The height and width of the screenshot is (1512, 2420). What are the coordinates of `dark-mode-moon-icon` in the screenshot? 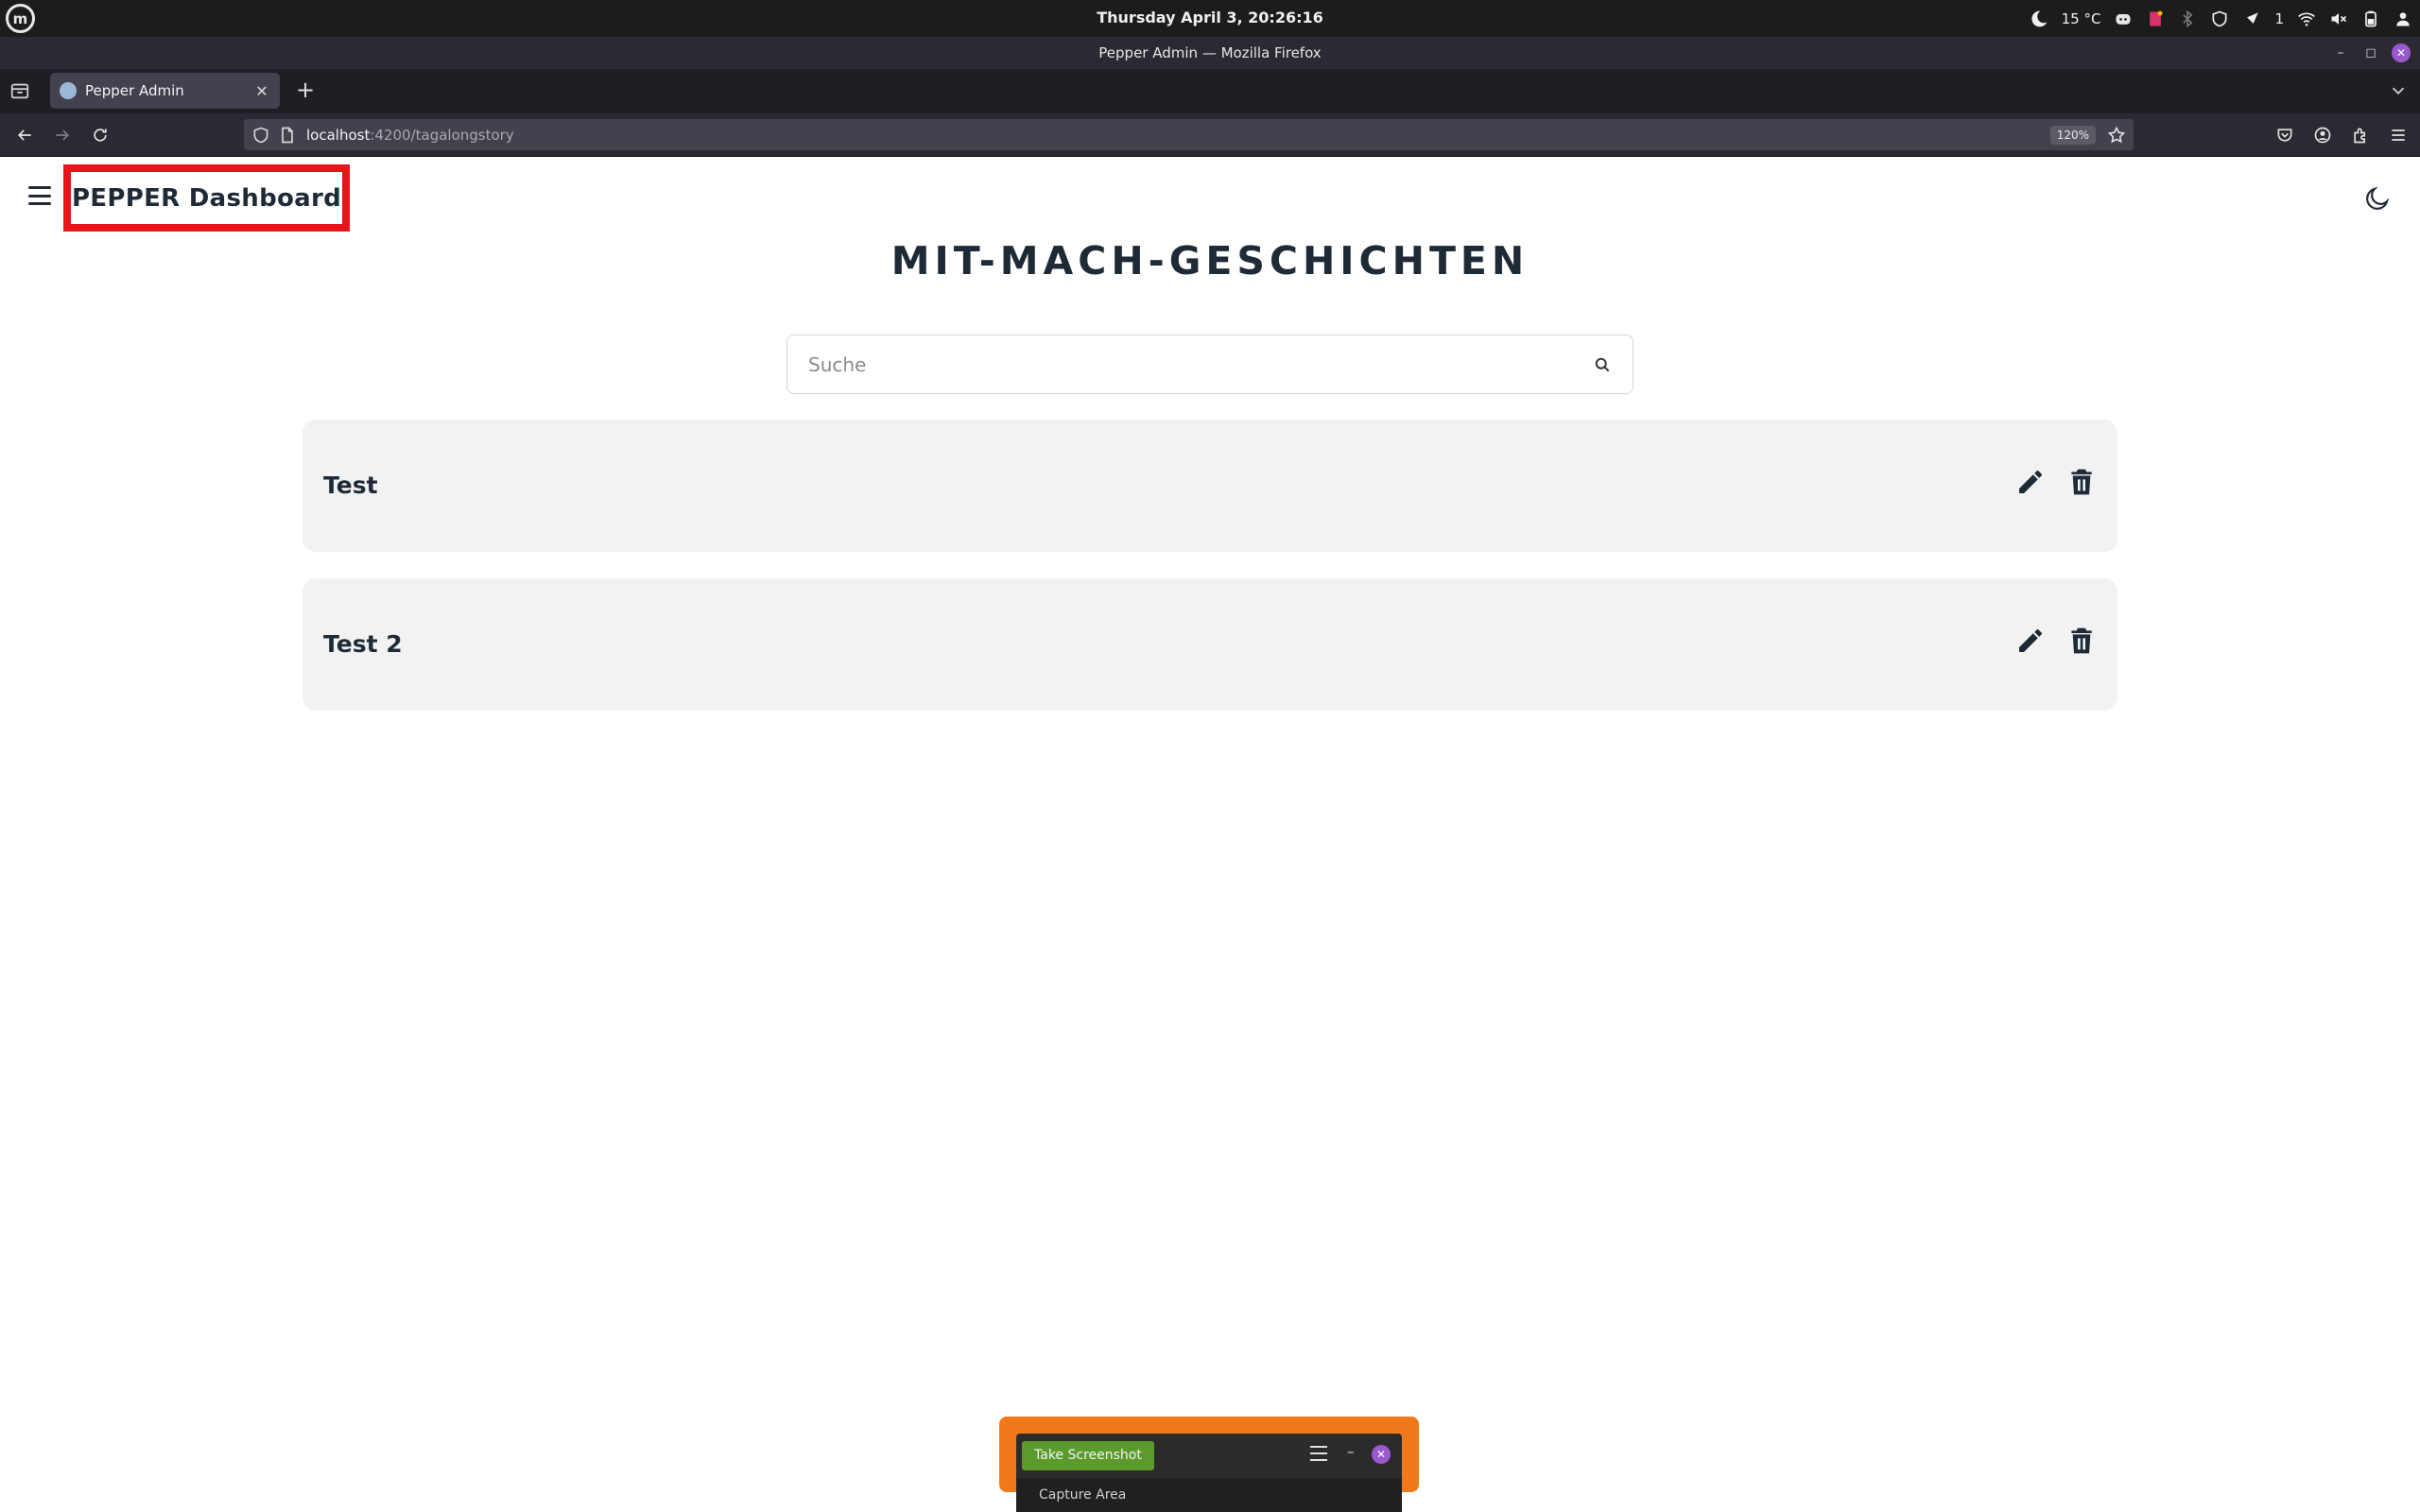 It's located at (2377, 198).